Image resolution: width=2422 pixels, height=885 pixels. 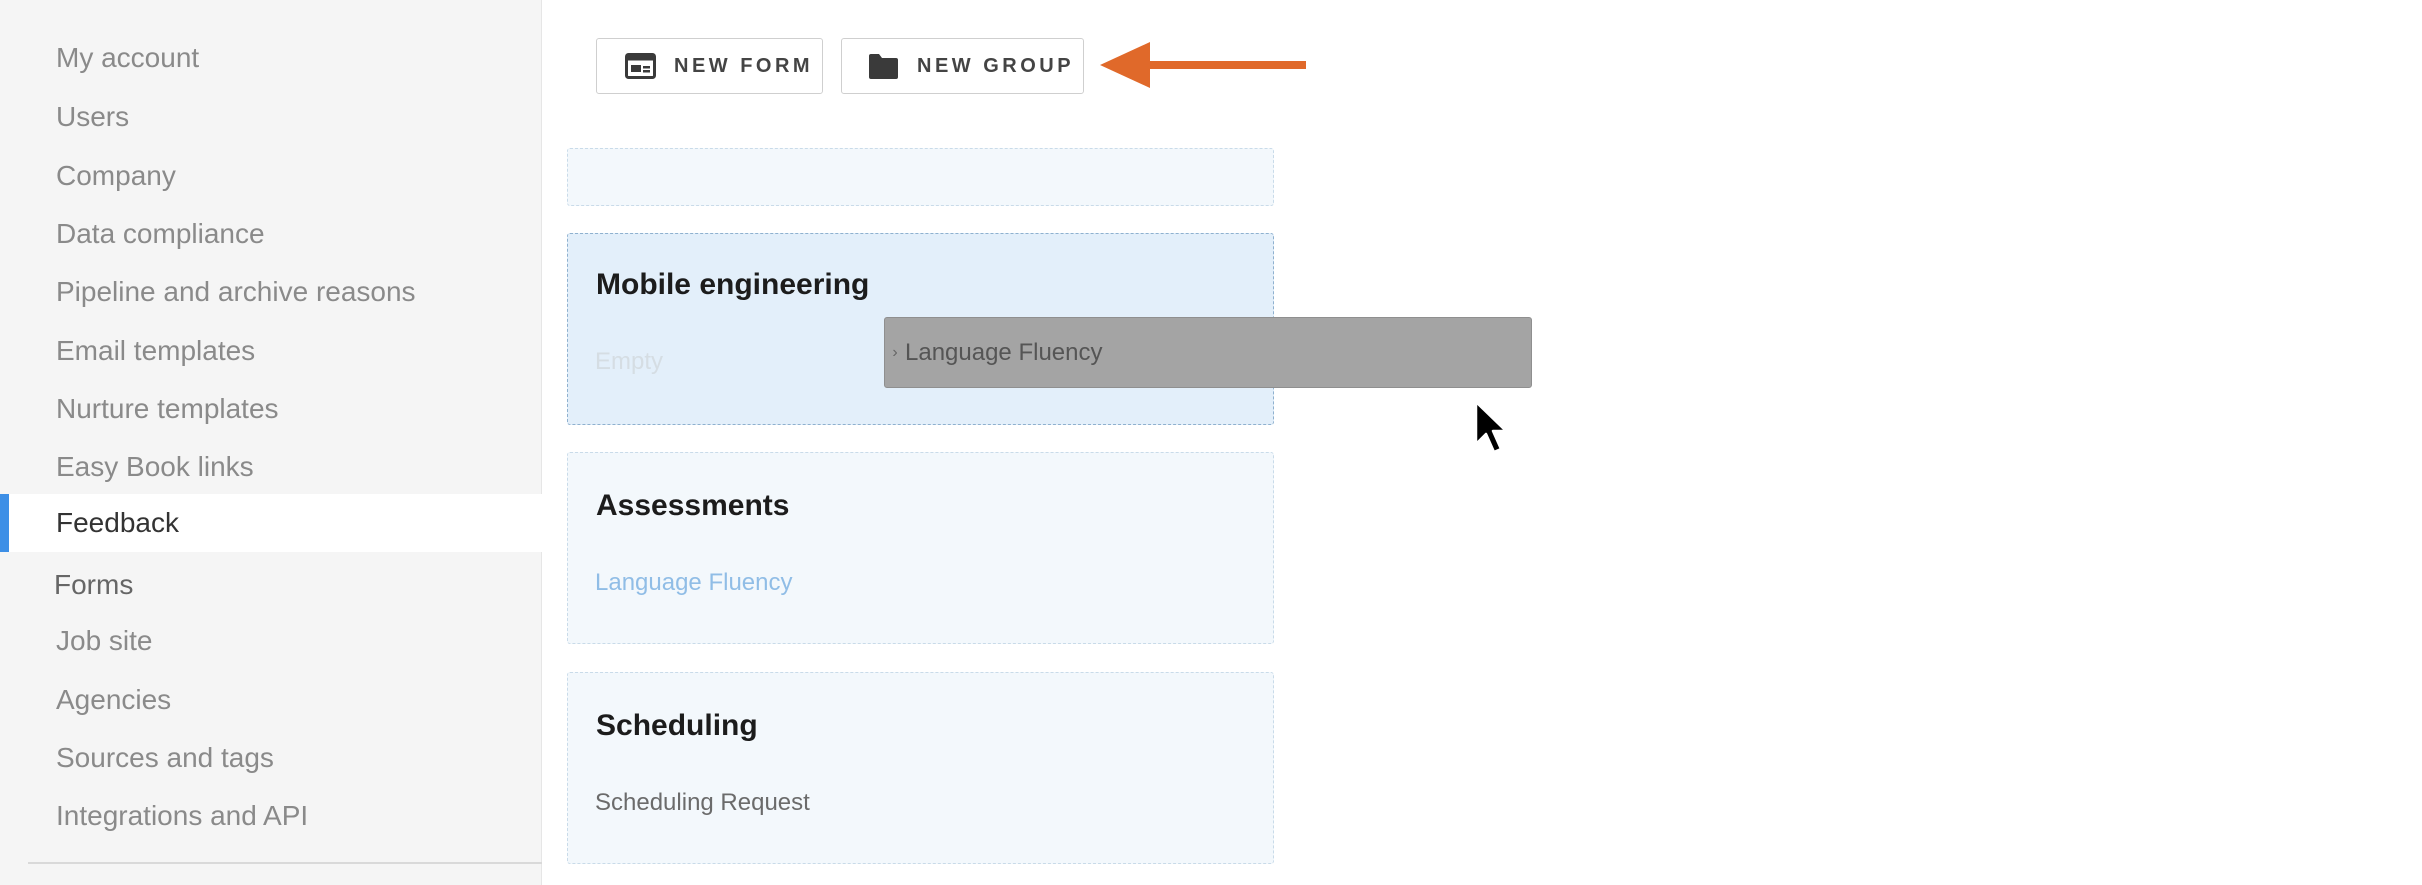 I want to click on group-card-scheduling: Scheduling Scheduling Request, so click(x=920, y=768).